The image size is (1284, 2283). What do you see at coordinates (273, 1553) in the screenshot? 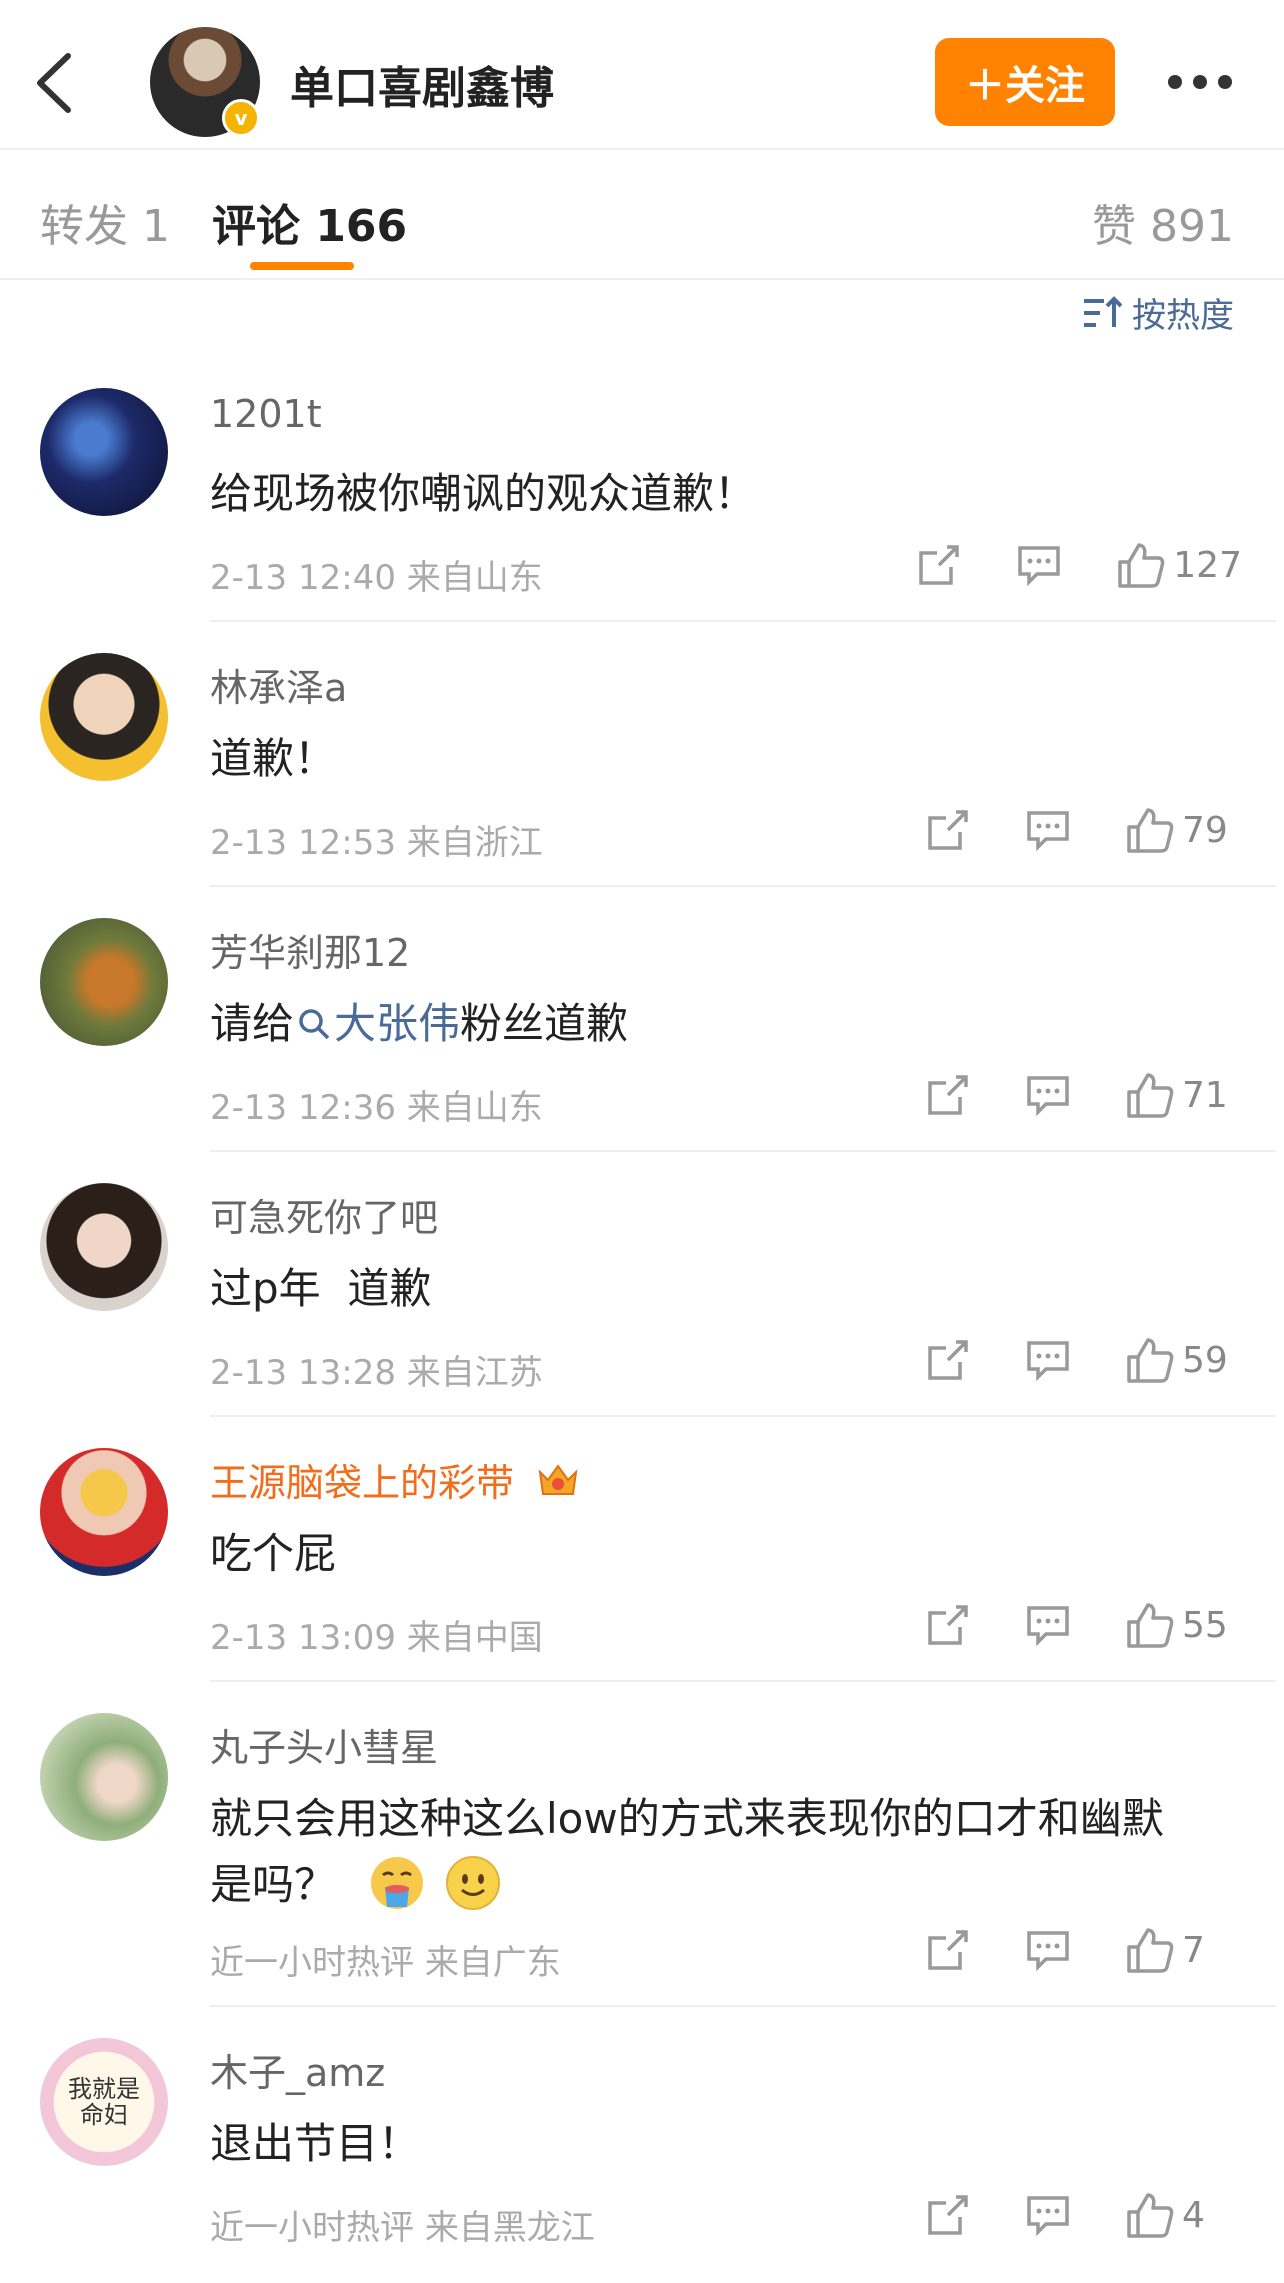
I see `comment-text: 吃个屁` at bounding box center [273, 1553].